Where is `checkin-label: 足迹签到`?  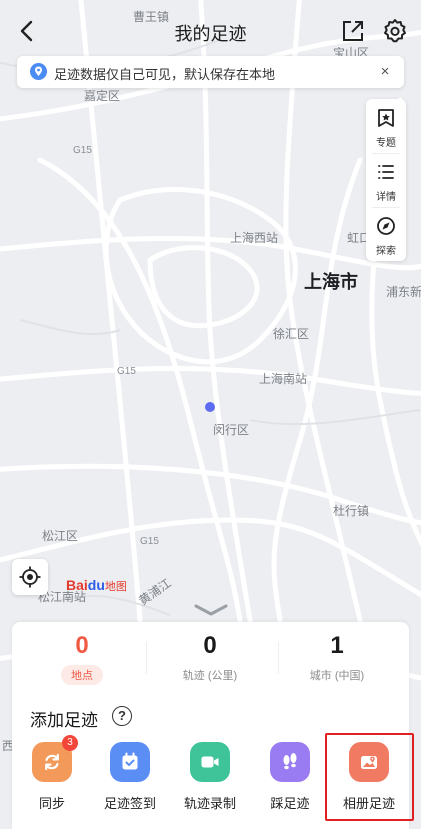
checkin-label: 足迹签到 is located at coordinates (129, 803).